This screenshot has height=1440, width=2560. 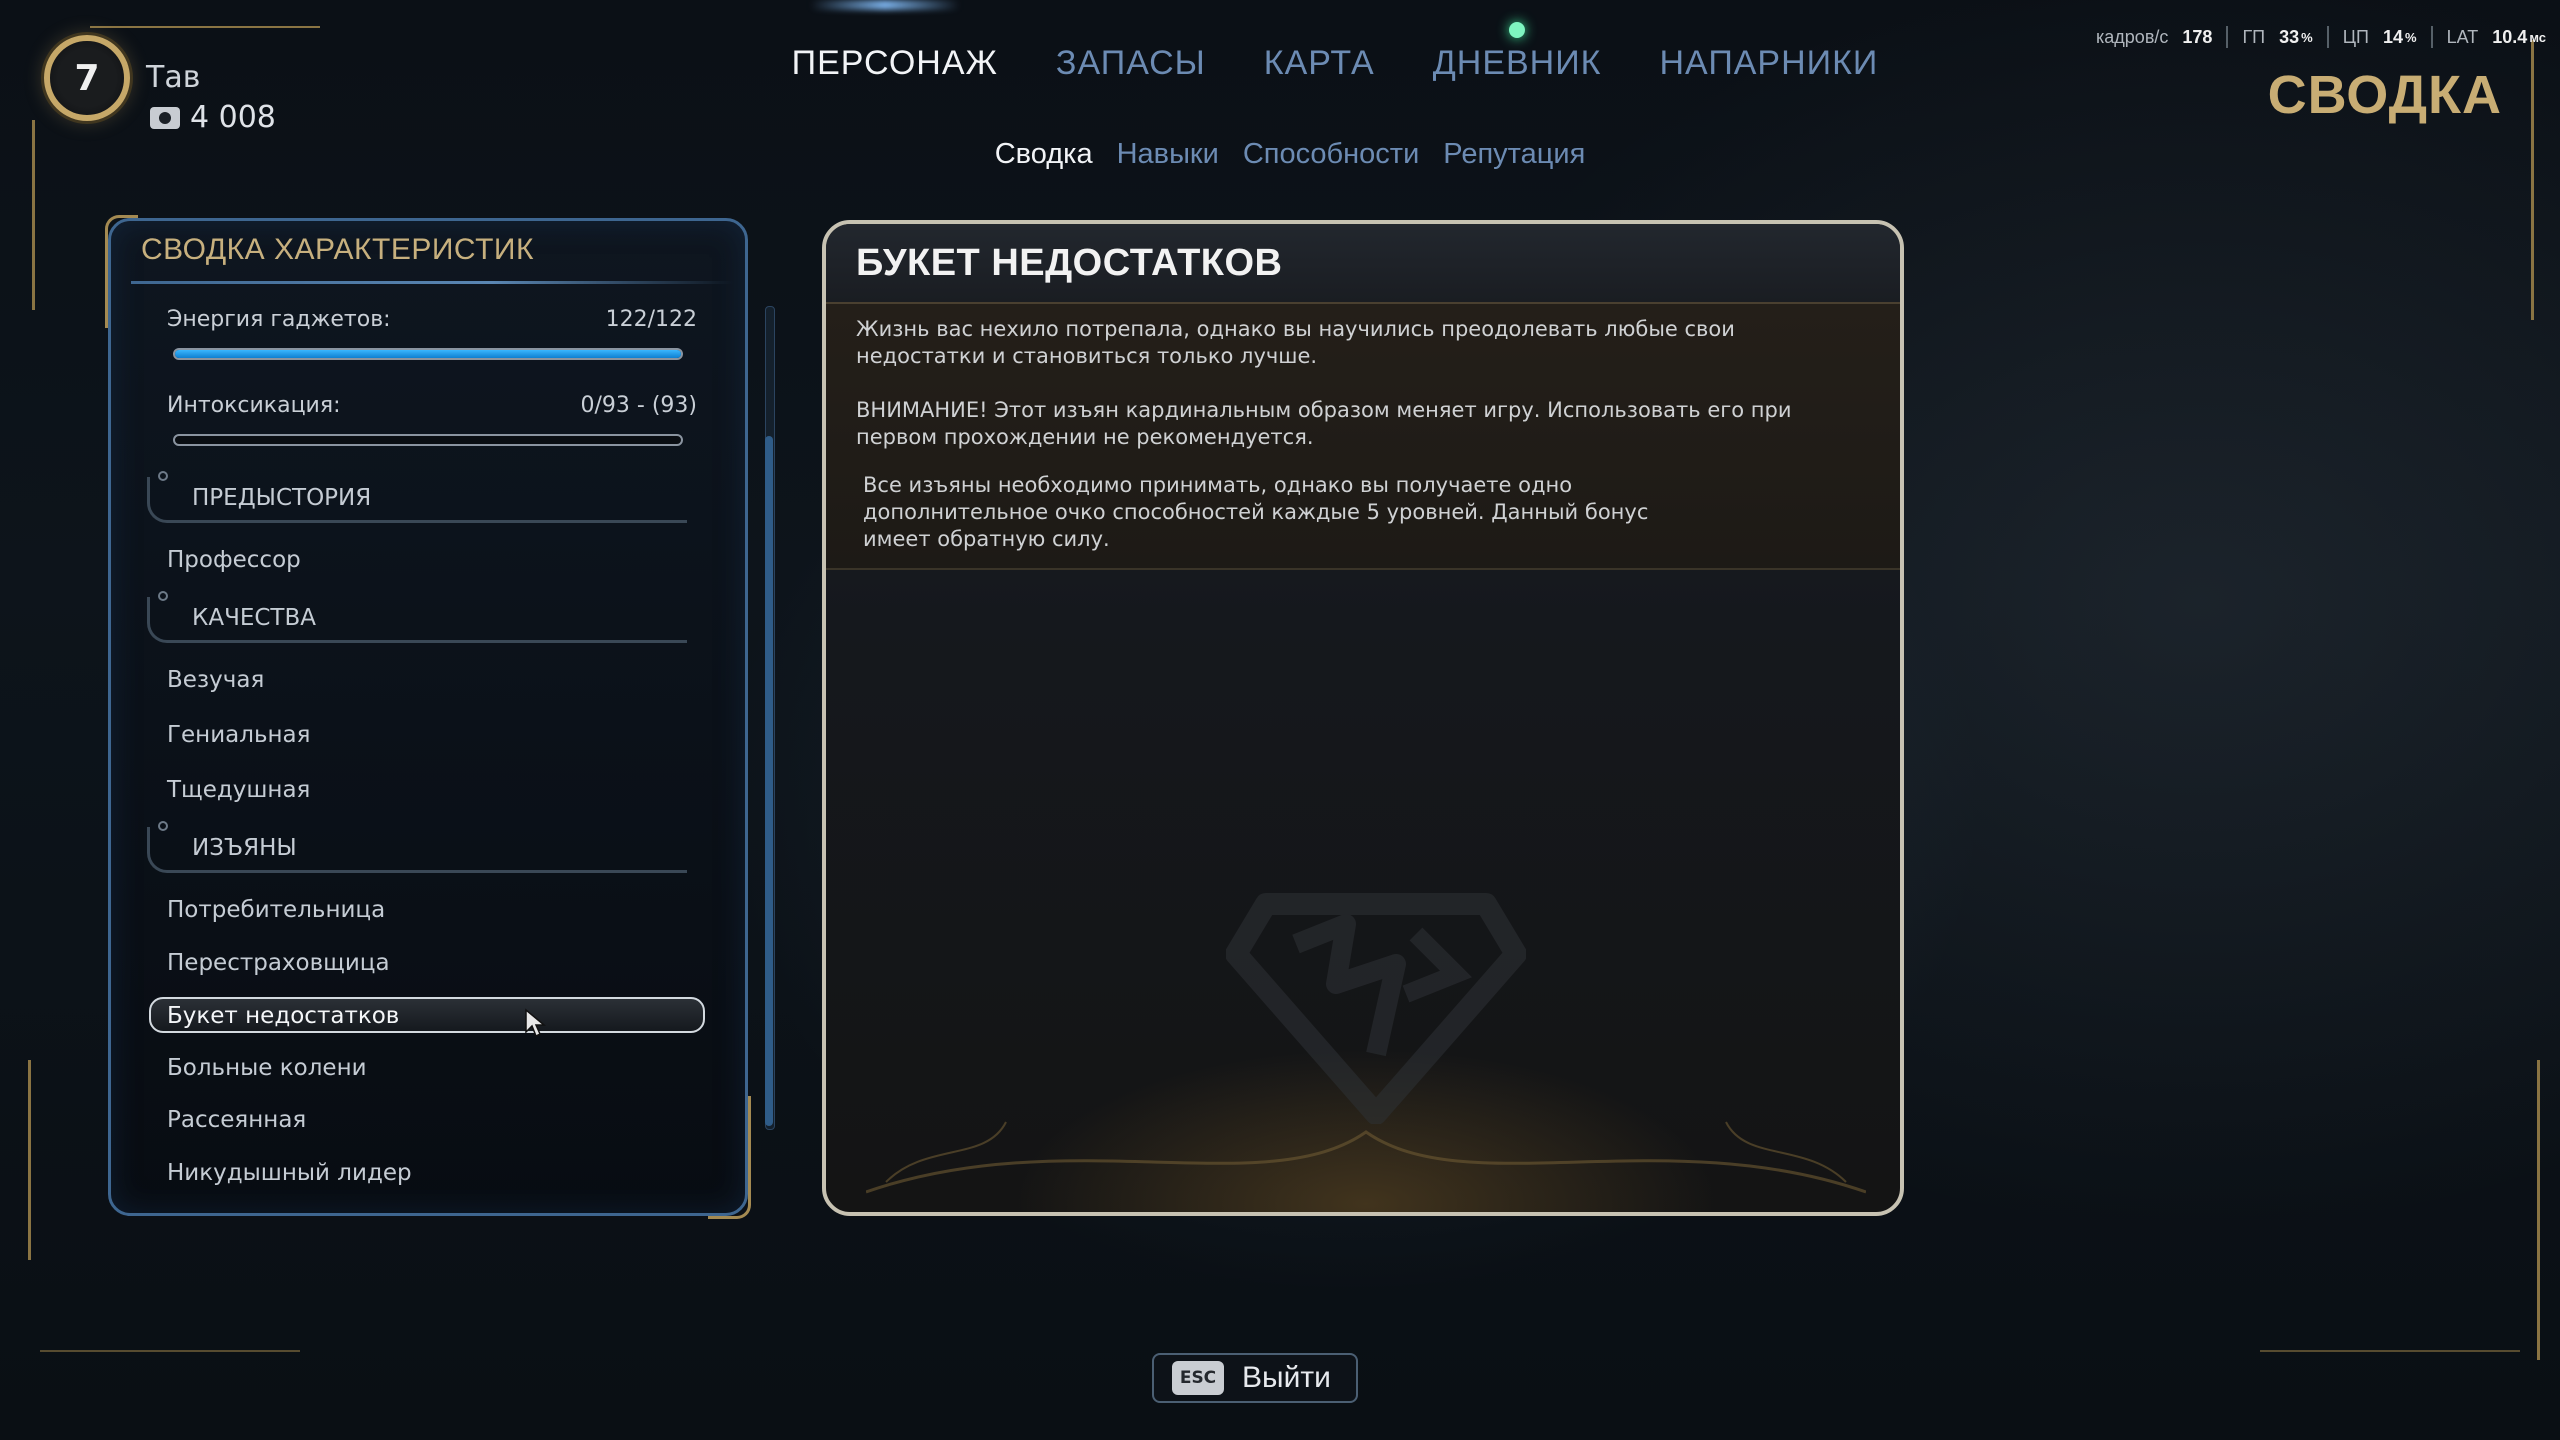 I want to click on gadget-energy-value: 122/122, so click(x=651, y=319).